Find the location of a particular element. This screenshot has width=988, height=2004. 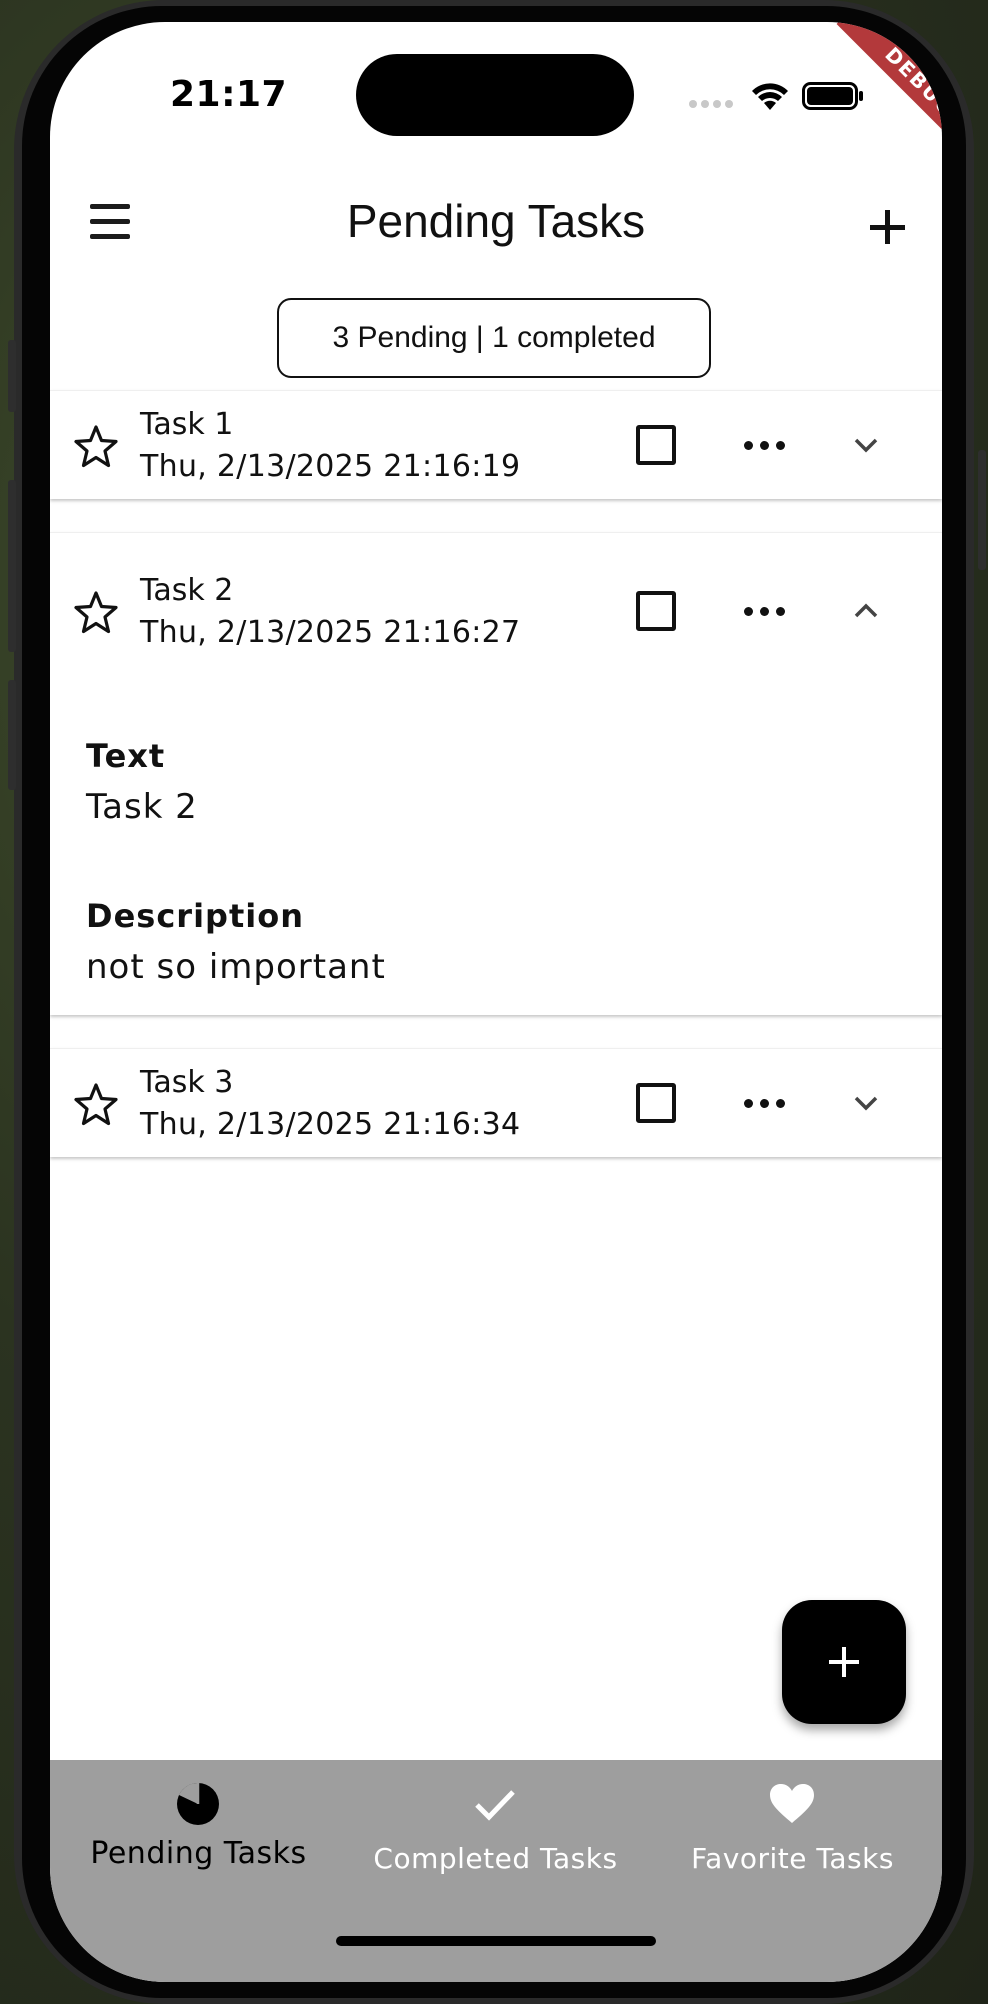

text-label: Text is located at coordinates (126, 756).